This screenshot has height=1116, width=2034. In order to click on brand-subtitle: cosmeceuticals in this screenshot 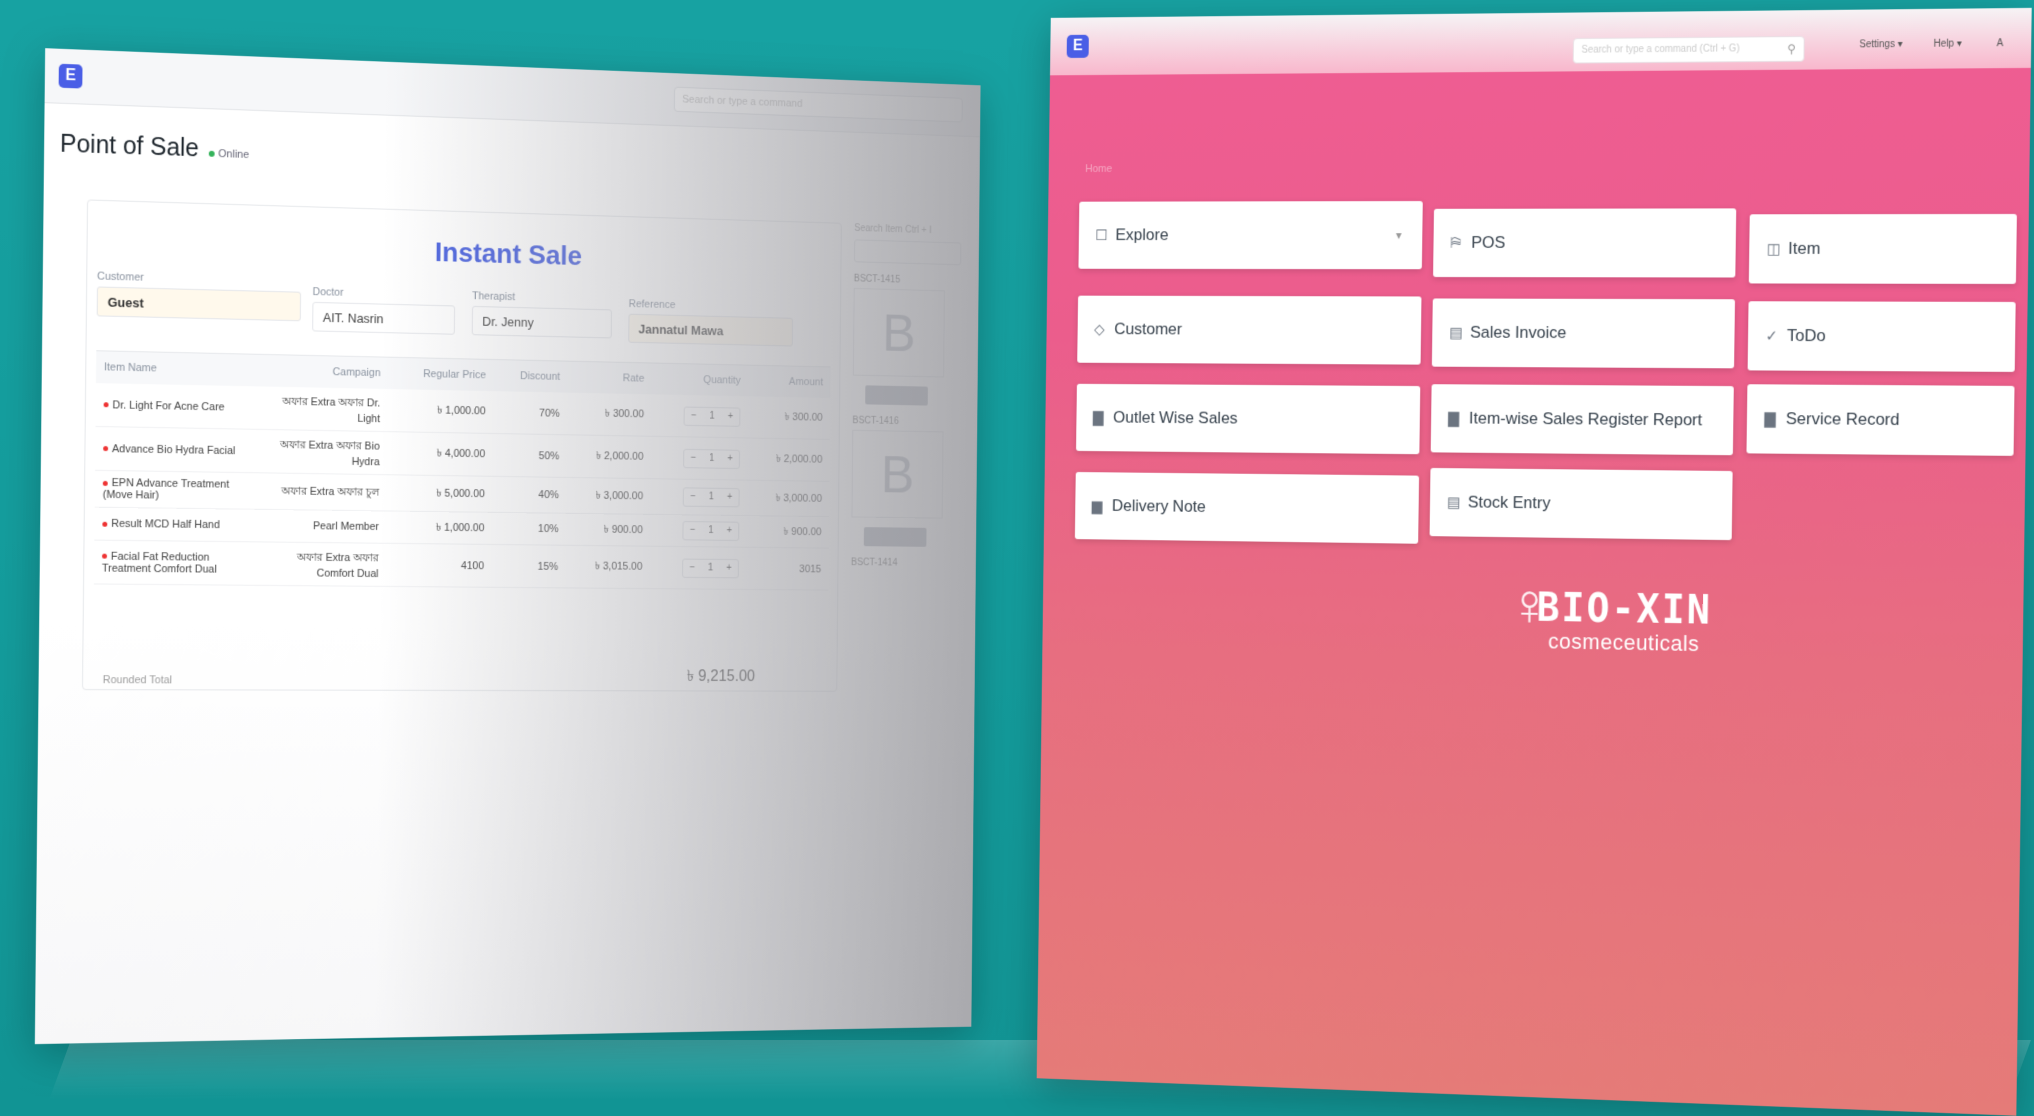, I will do `click(1624, 642)`.